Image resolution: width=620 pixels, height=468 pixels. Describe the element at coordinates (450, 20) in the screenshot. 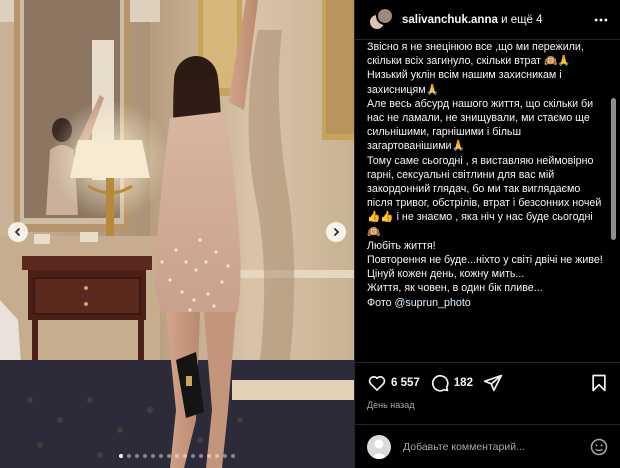

I see `username: salivanchuk.anna` at that location.